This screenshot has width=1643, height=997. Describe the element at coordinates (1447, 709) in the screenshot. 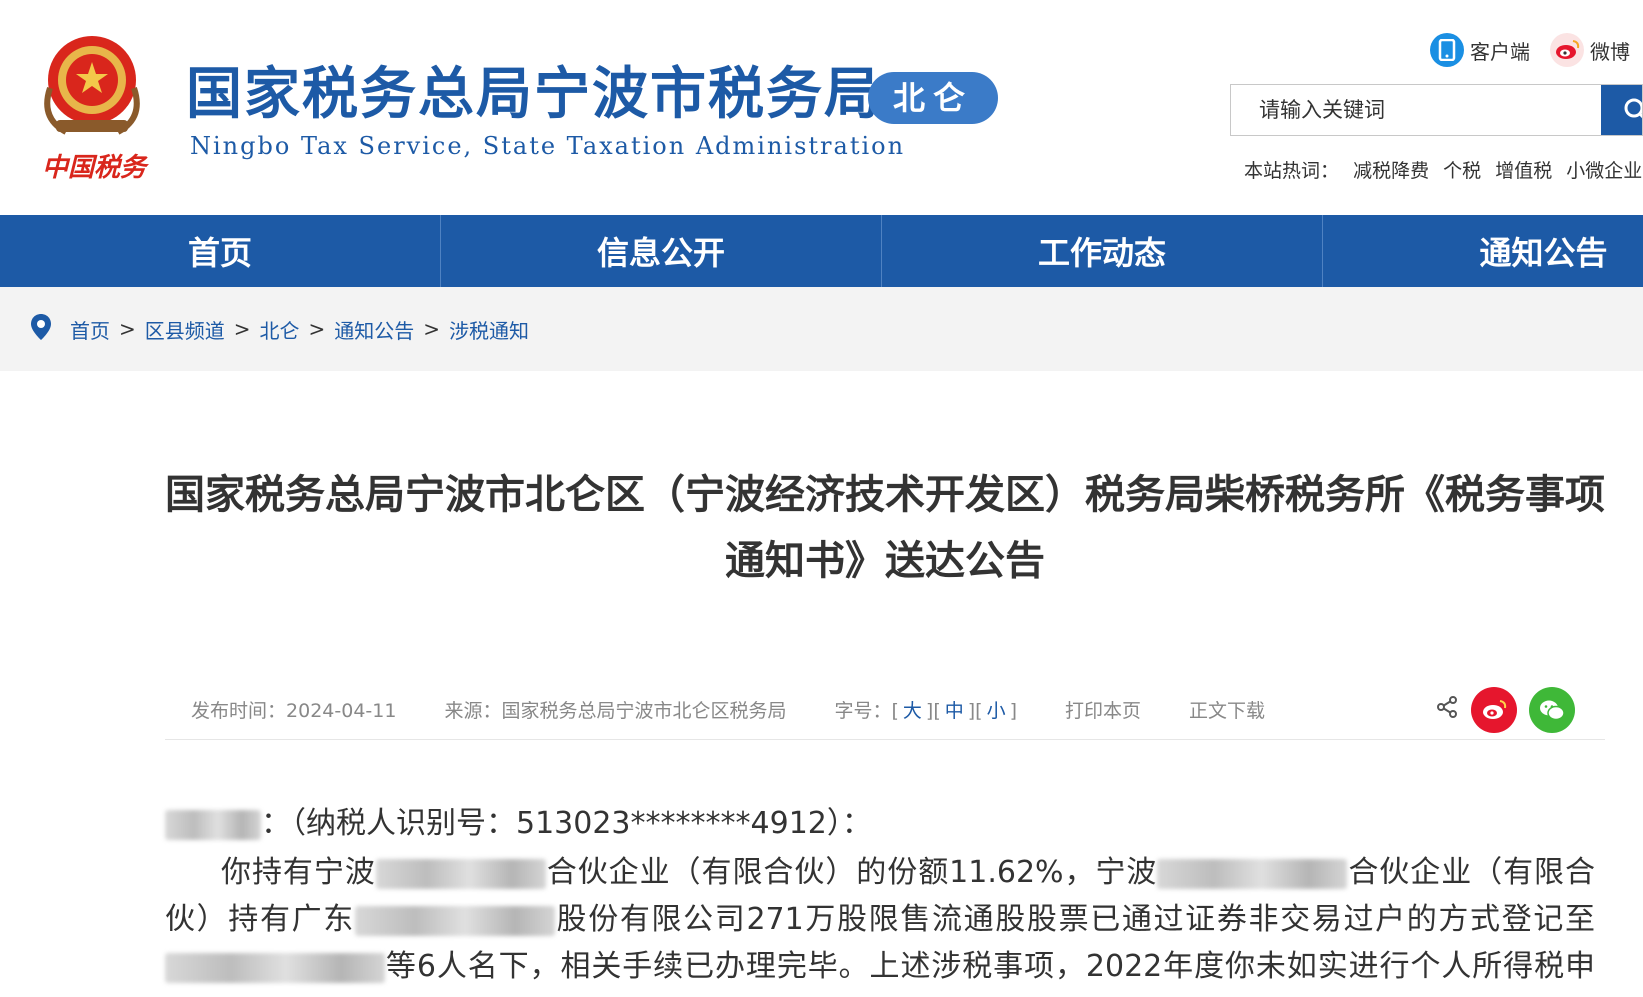

I see `share-icon` at that location.